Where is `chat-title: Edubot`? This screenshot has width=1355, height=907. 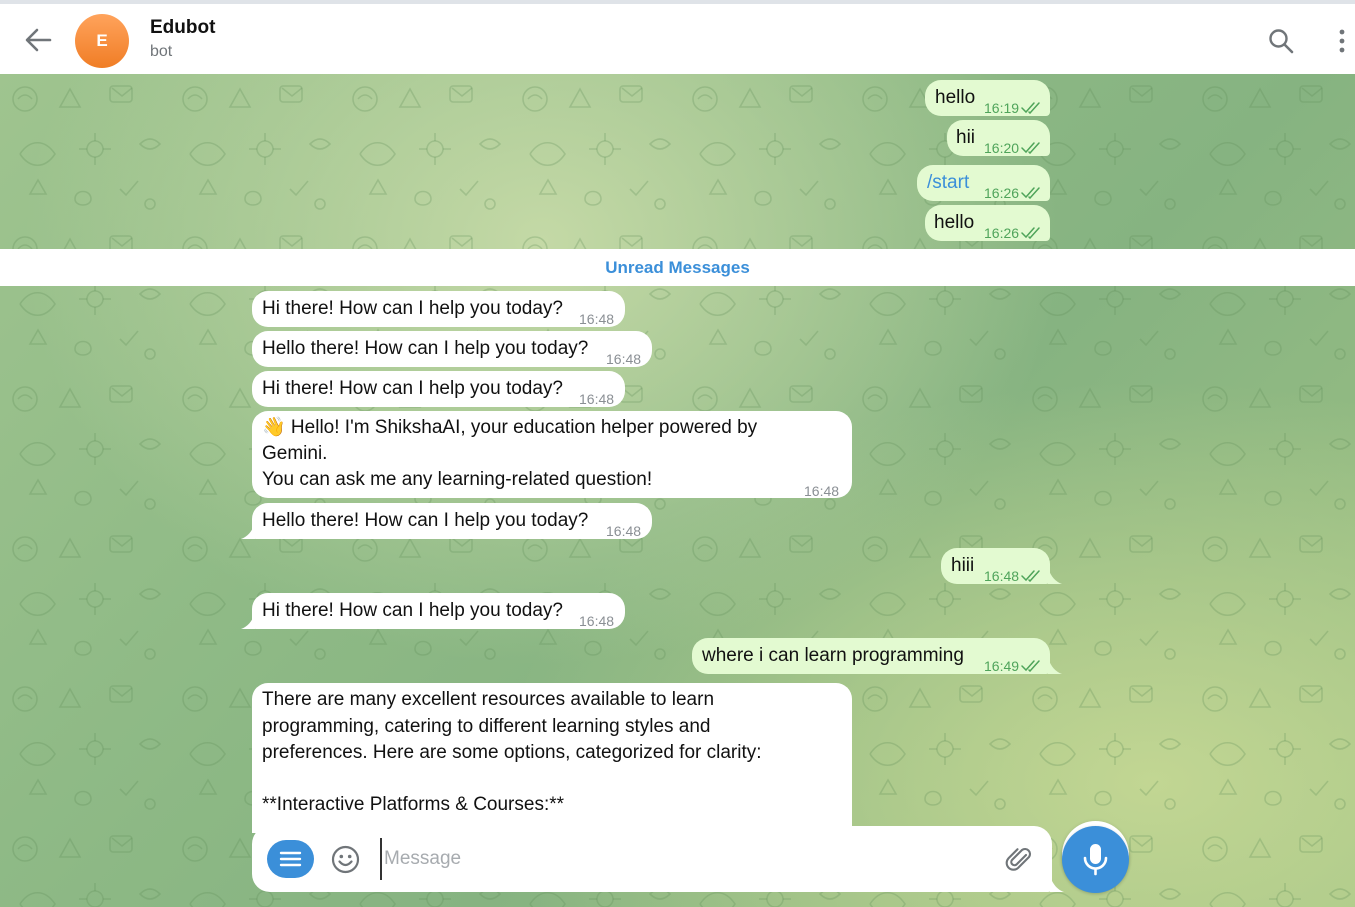 chat-title: Edubot is located at coordinates (182, 28).